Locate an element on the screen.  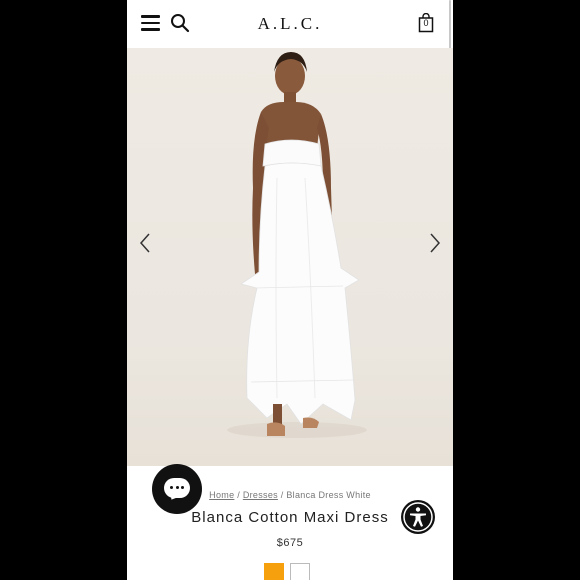
bag-count-badge: 0 is located at coordinates (426, 23).